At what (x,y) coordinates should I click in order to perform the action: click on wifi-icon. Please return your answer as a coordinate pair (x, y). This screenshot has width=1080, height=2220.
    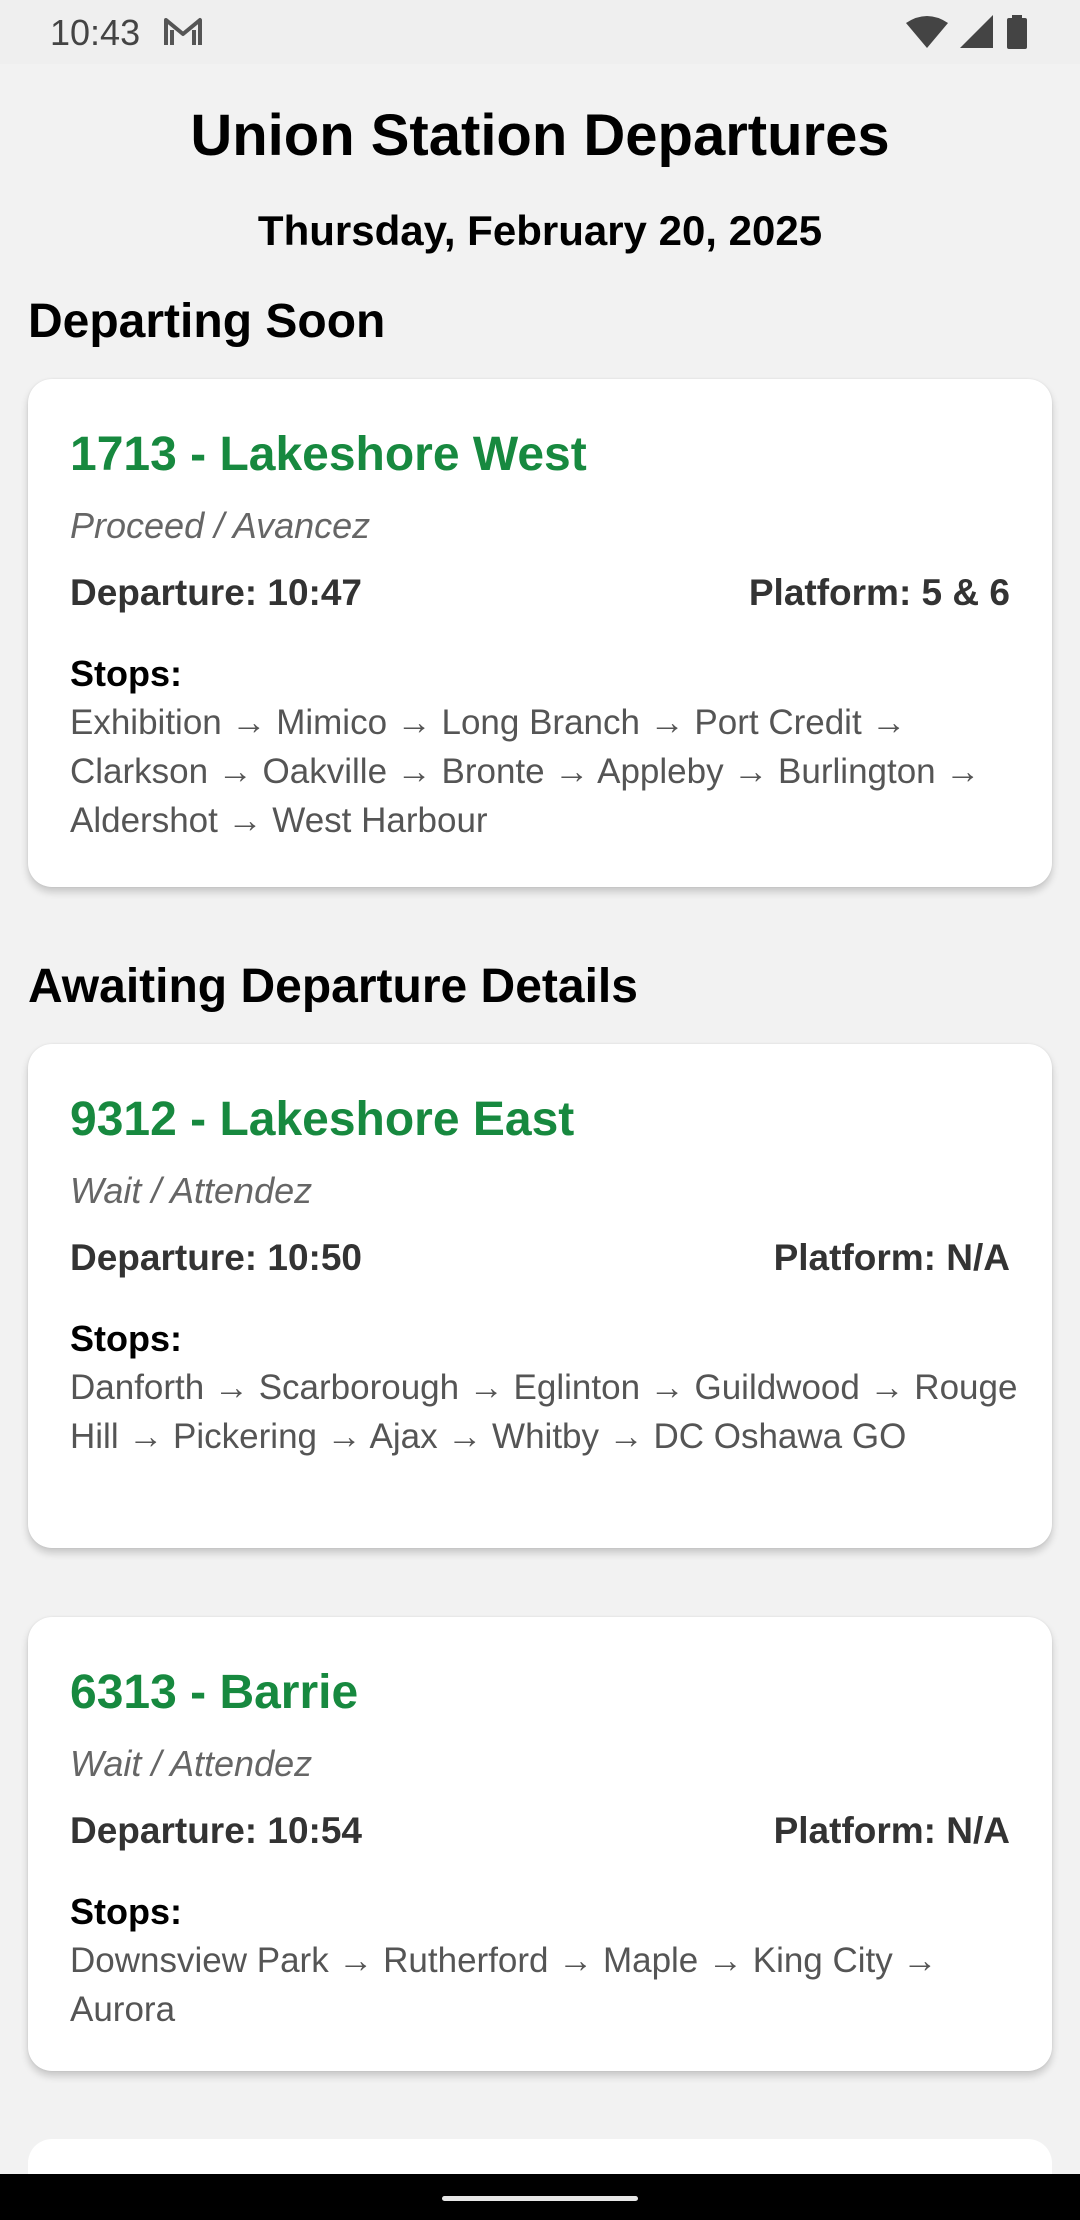
    Looking at the image, I should click on (927, 34).